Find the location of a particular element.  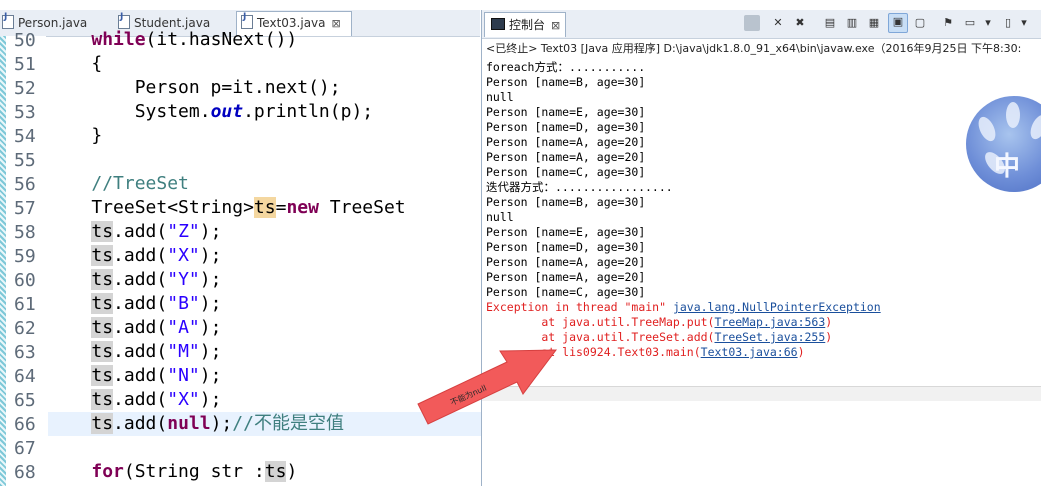

console-icon is located at coordinates (498, 24).